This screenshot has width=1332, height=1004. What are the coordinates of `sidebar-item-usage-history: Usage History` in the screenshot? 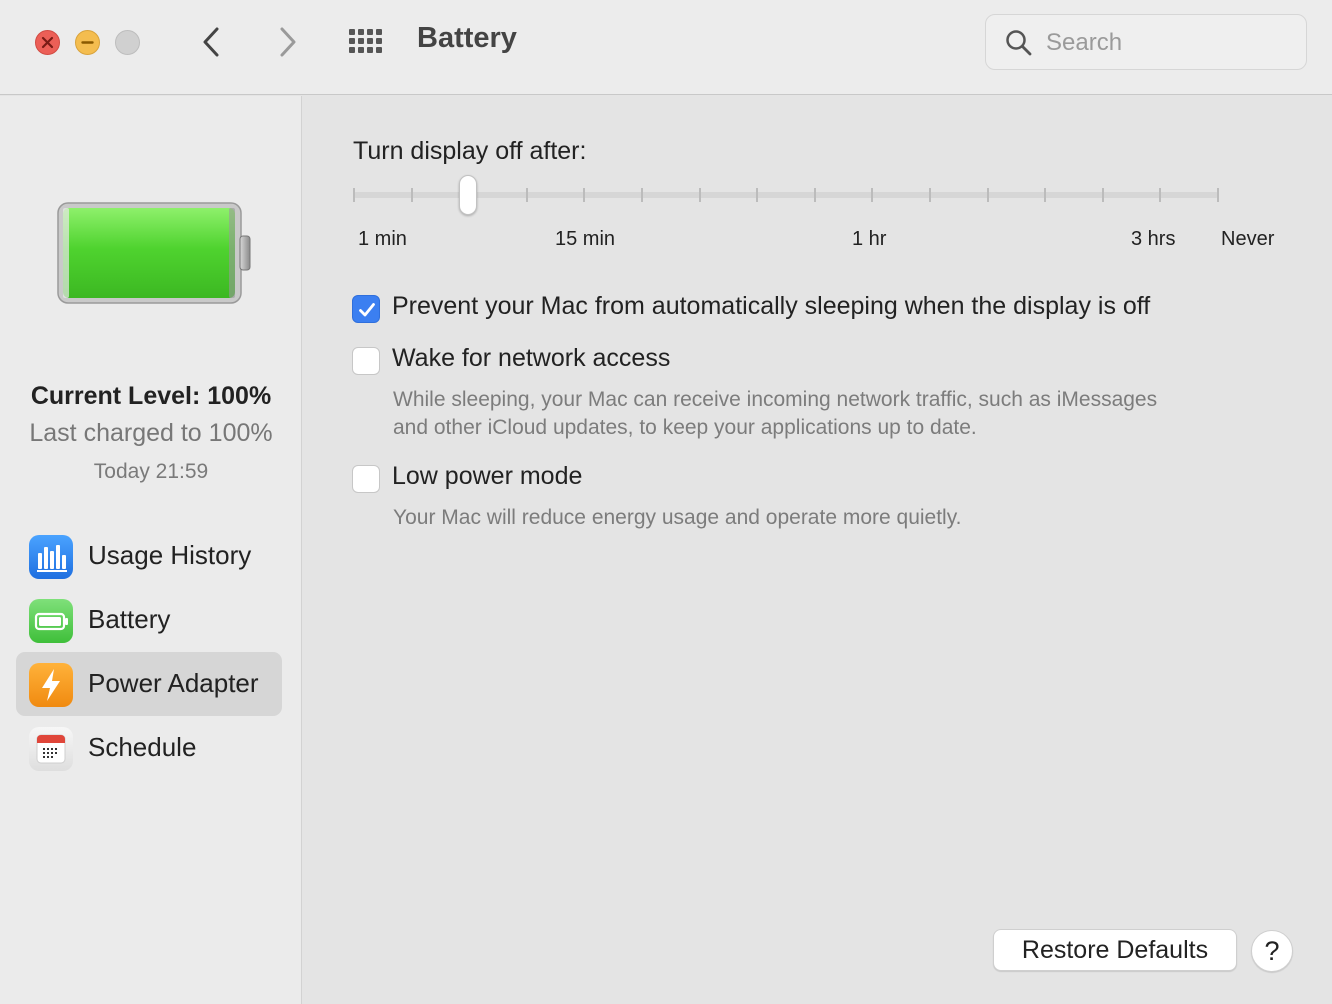 It's located at (149, 556).